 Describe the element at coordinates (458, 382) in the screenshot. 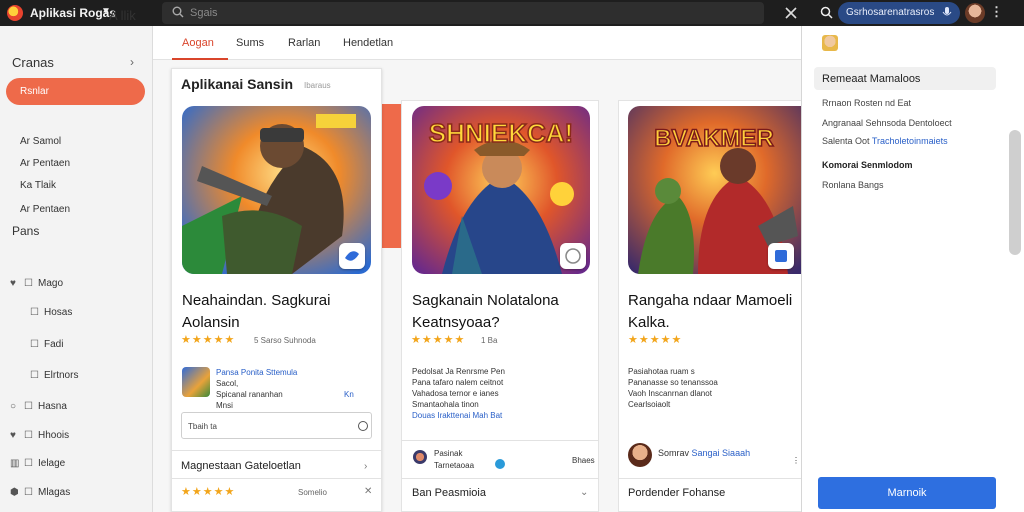

I see `description-line: Pana tafaro nalem ceitnot` at that location.